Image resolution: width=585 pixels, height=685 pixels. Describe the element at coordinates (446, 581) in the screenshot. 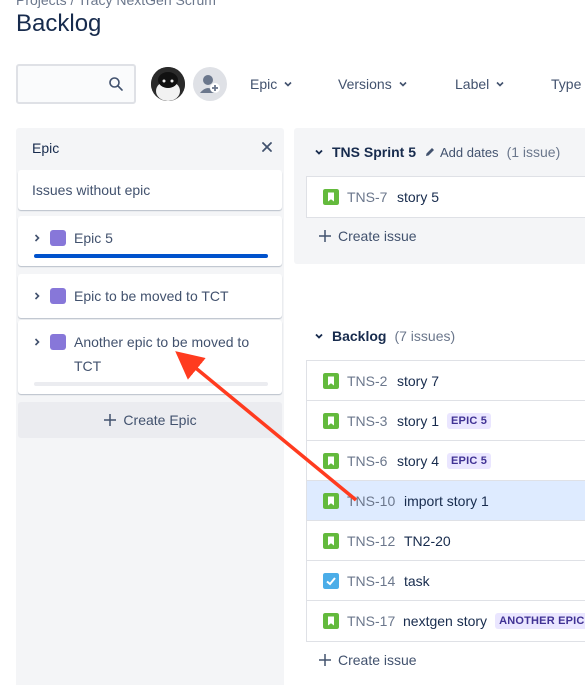

I see `table-row: TNS-14 task` at that location.